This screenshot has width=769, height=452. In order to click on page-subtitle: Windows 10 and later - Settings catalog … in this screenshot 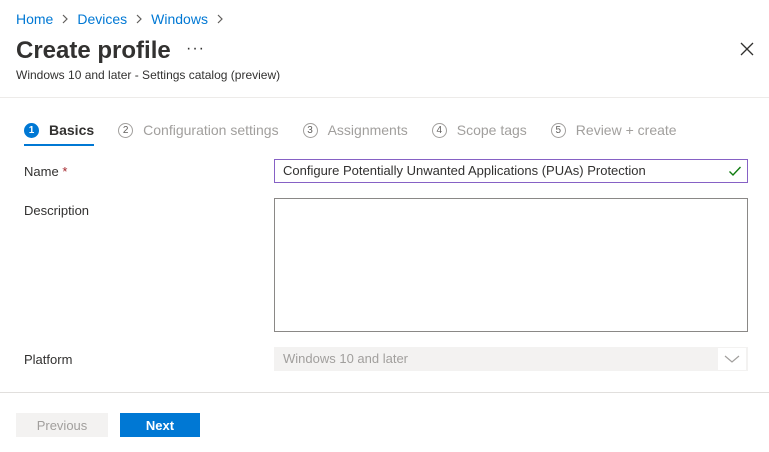, I will do `click(148, 75)`.